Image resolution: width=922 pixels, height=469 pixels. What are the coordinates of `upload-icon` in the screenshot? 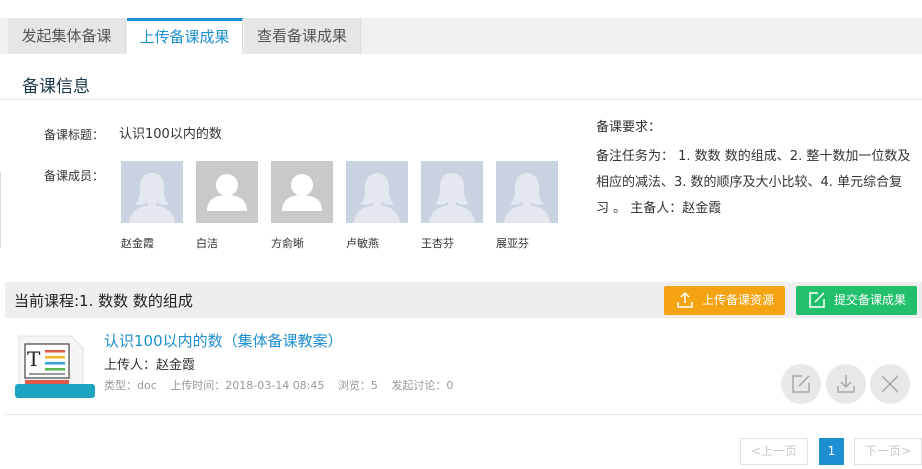 It's located at (685, 299).